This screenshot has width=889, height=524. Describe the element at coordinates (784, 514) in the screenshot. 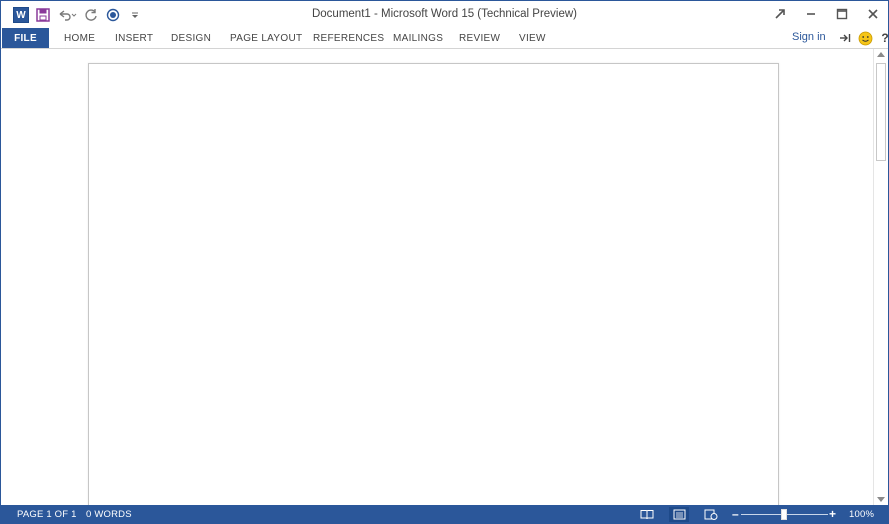

I see `zoom-slider-thumb` at that location.